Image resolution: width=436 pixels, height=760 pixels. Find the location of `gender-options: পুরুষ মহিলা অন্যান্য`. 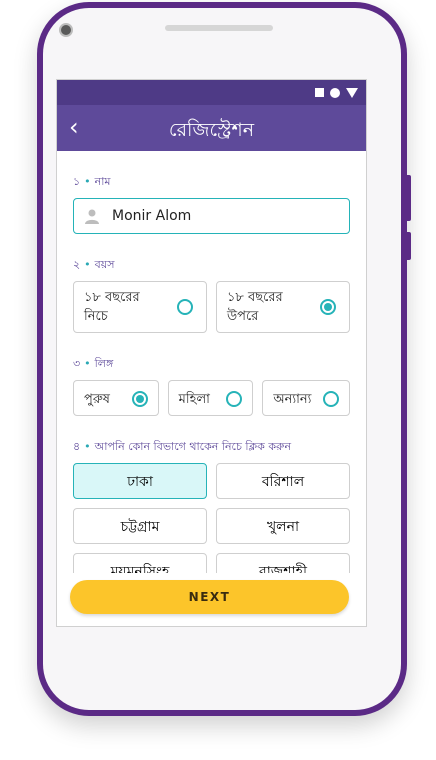

gender-options: পুরুষ মহিলা অন্যান্য is located at coordinates (211, 398).